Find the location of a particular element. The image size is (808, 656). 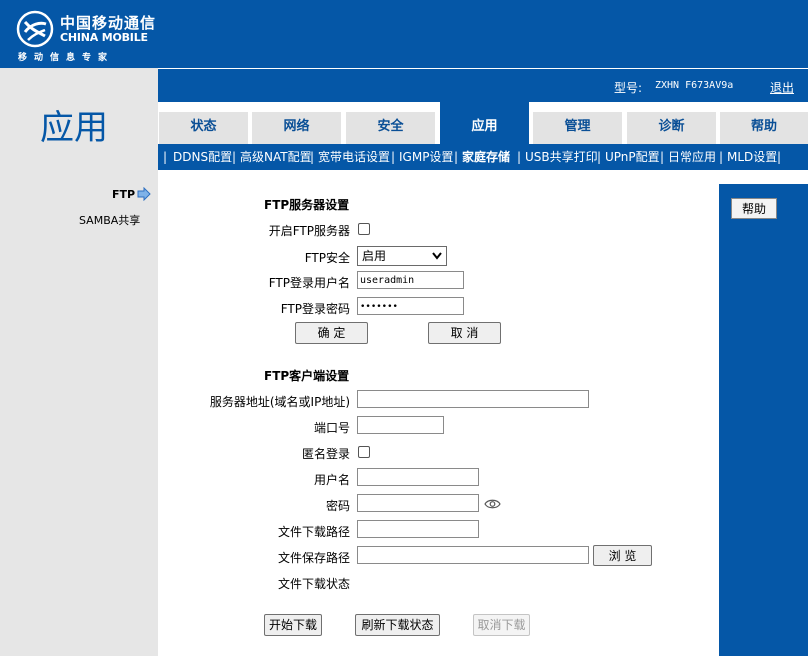

china-mobile-logo-icon is located at coordinates (35, 29).